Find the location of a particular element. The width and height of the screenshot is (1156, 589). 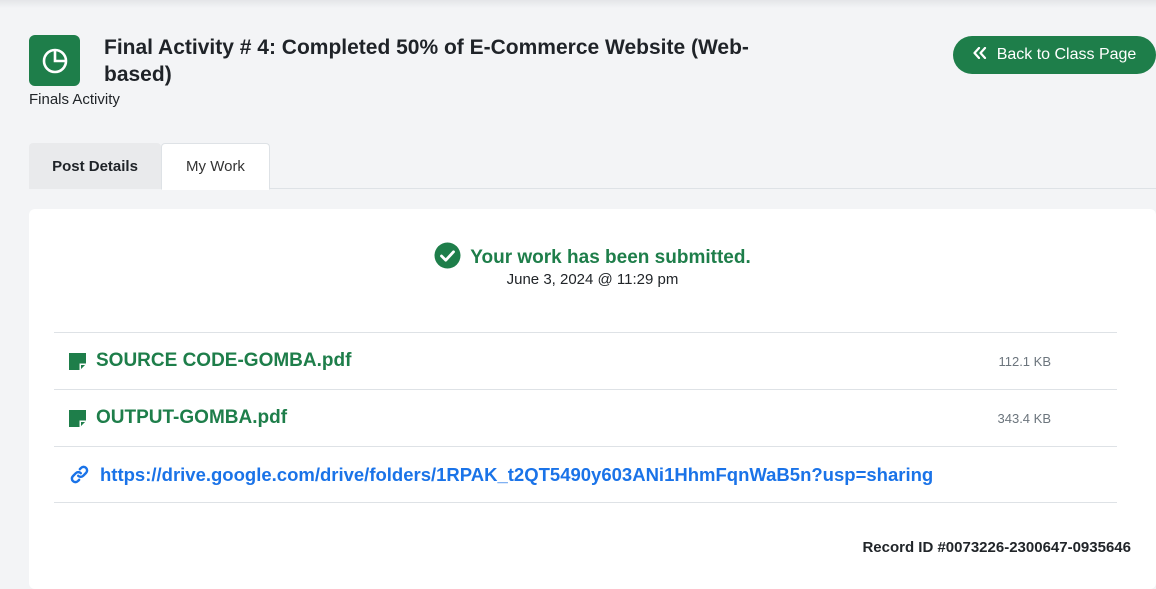

link-icon is located at coordinates (79, 474).